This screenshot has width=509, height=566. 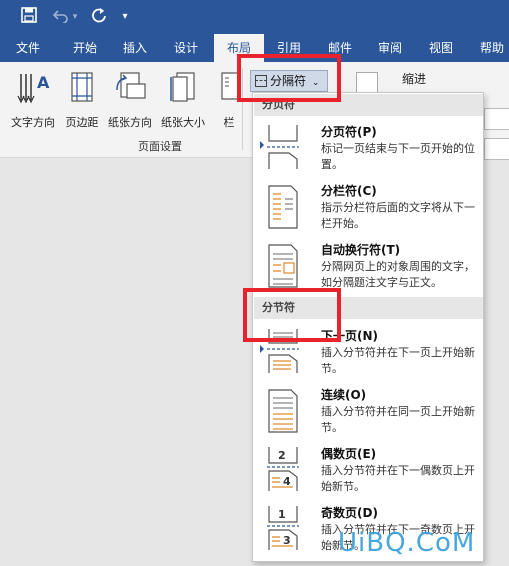 What do you see at coordinates (229, 122) in the screenshot?
I see `columns-label: 栏` at bounding box center [229, 122].